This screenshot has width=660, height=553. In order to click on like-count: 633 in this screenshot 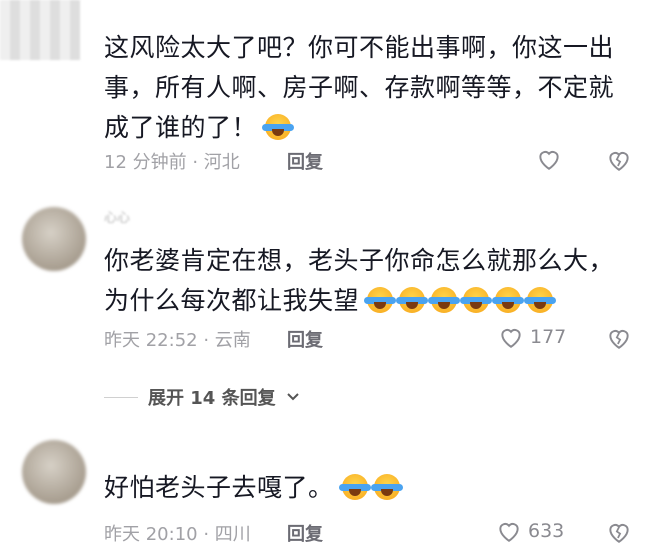, I will do `click(546, 531)`.